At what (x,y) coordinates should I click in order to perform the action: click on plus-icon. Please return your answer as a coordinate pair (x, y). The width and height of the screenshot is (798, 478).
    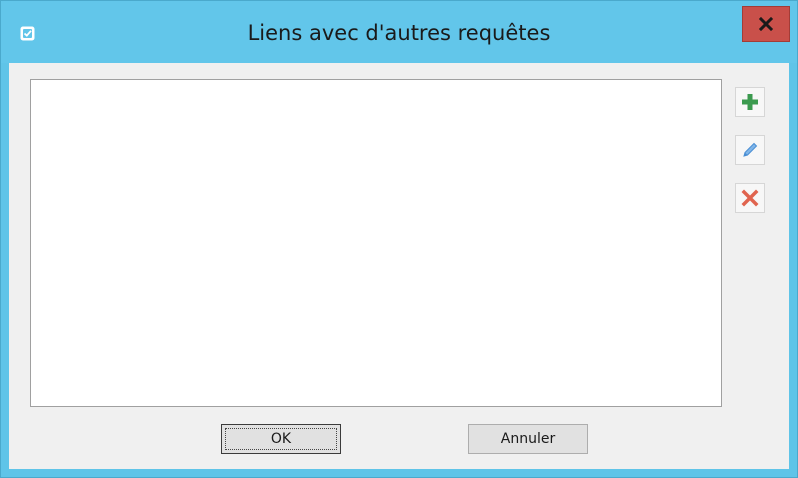
    Looking at the image, I should click on (750, 102).